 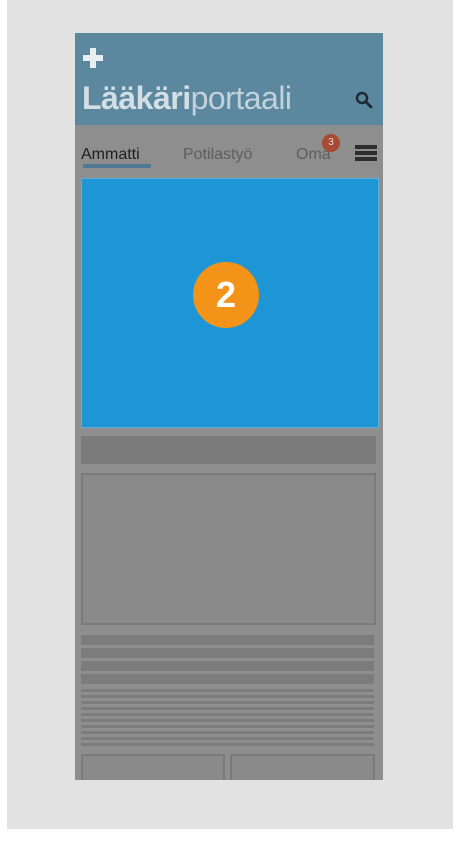 I want to click on step-number-badge: 2, so click(x=226, y=295).